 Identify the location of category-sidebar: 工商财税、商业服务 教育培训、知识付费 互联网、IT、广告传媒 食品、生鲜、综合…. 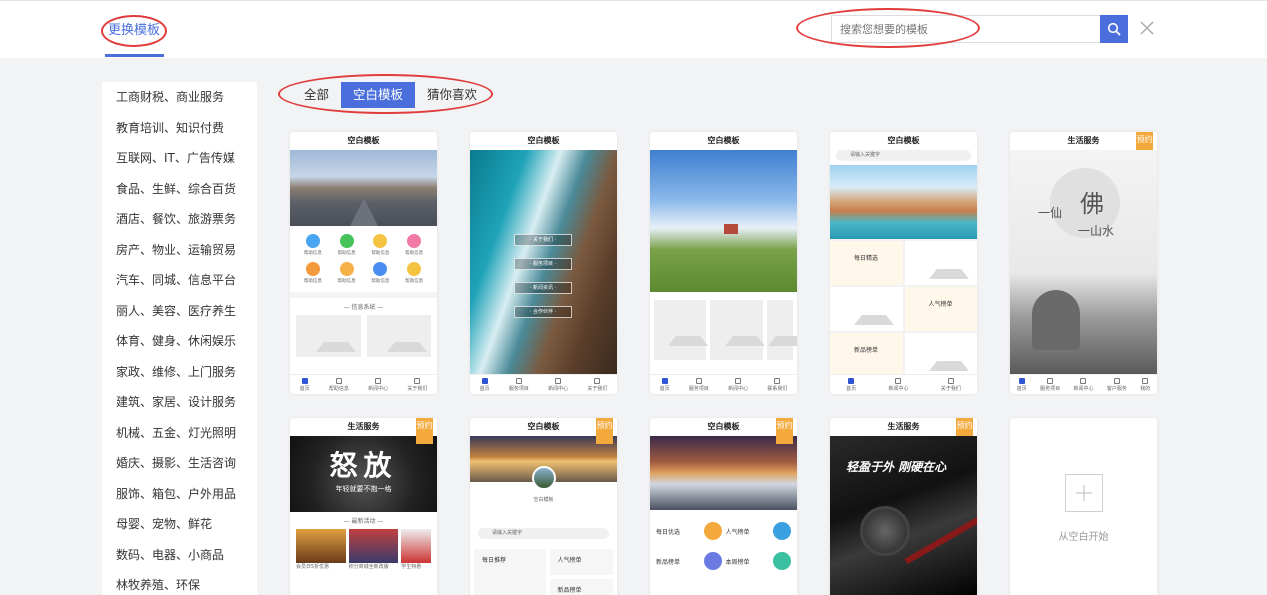
(179, 338).